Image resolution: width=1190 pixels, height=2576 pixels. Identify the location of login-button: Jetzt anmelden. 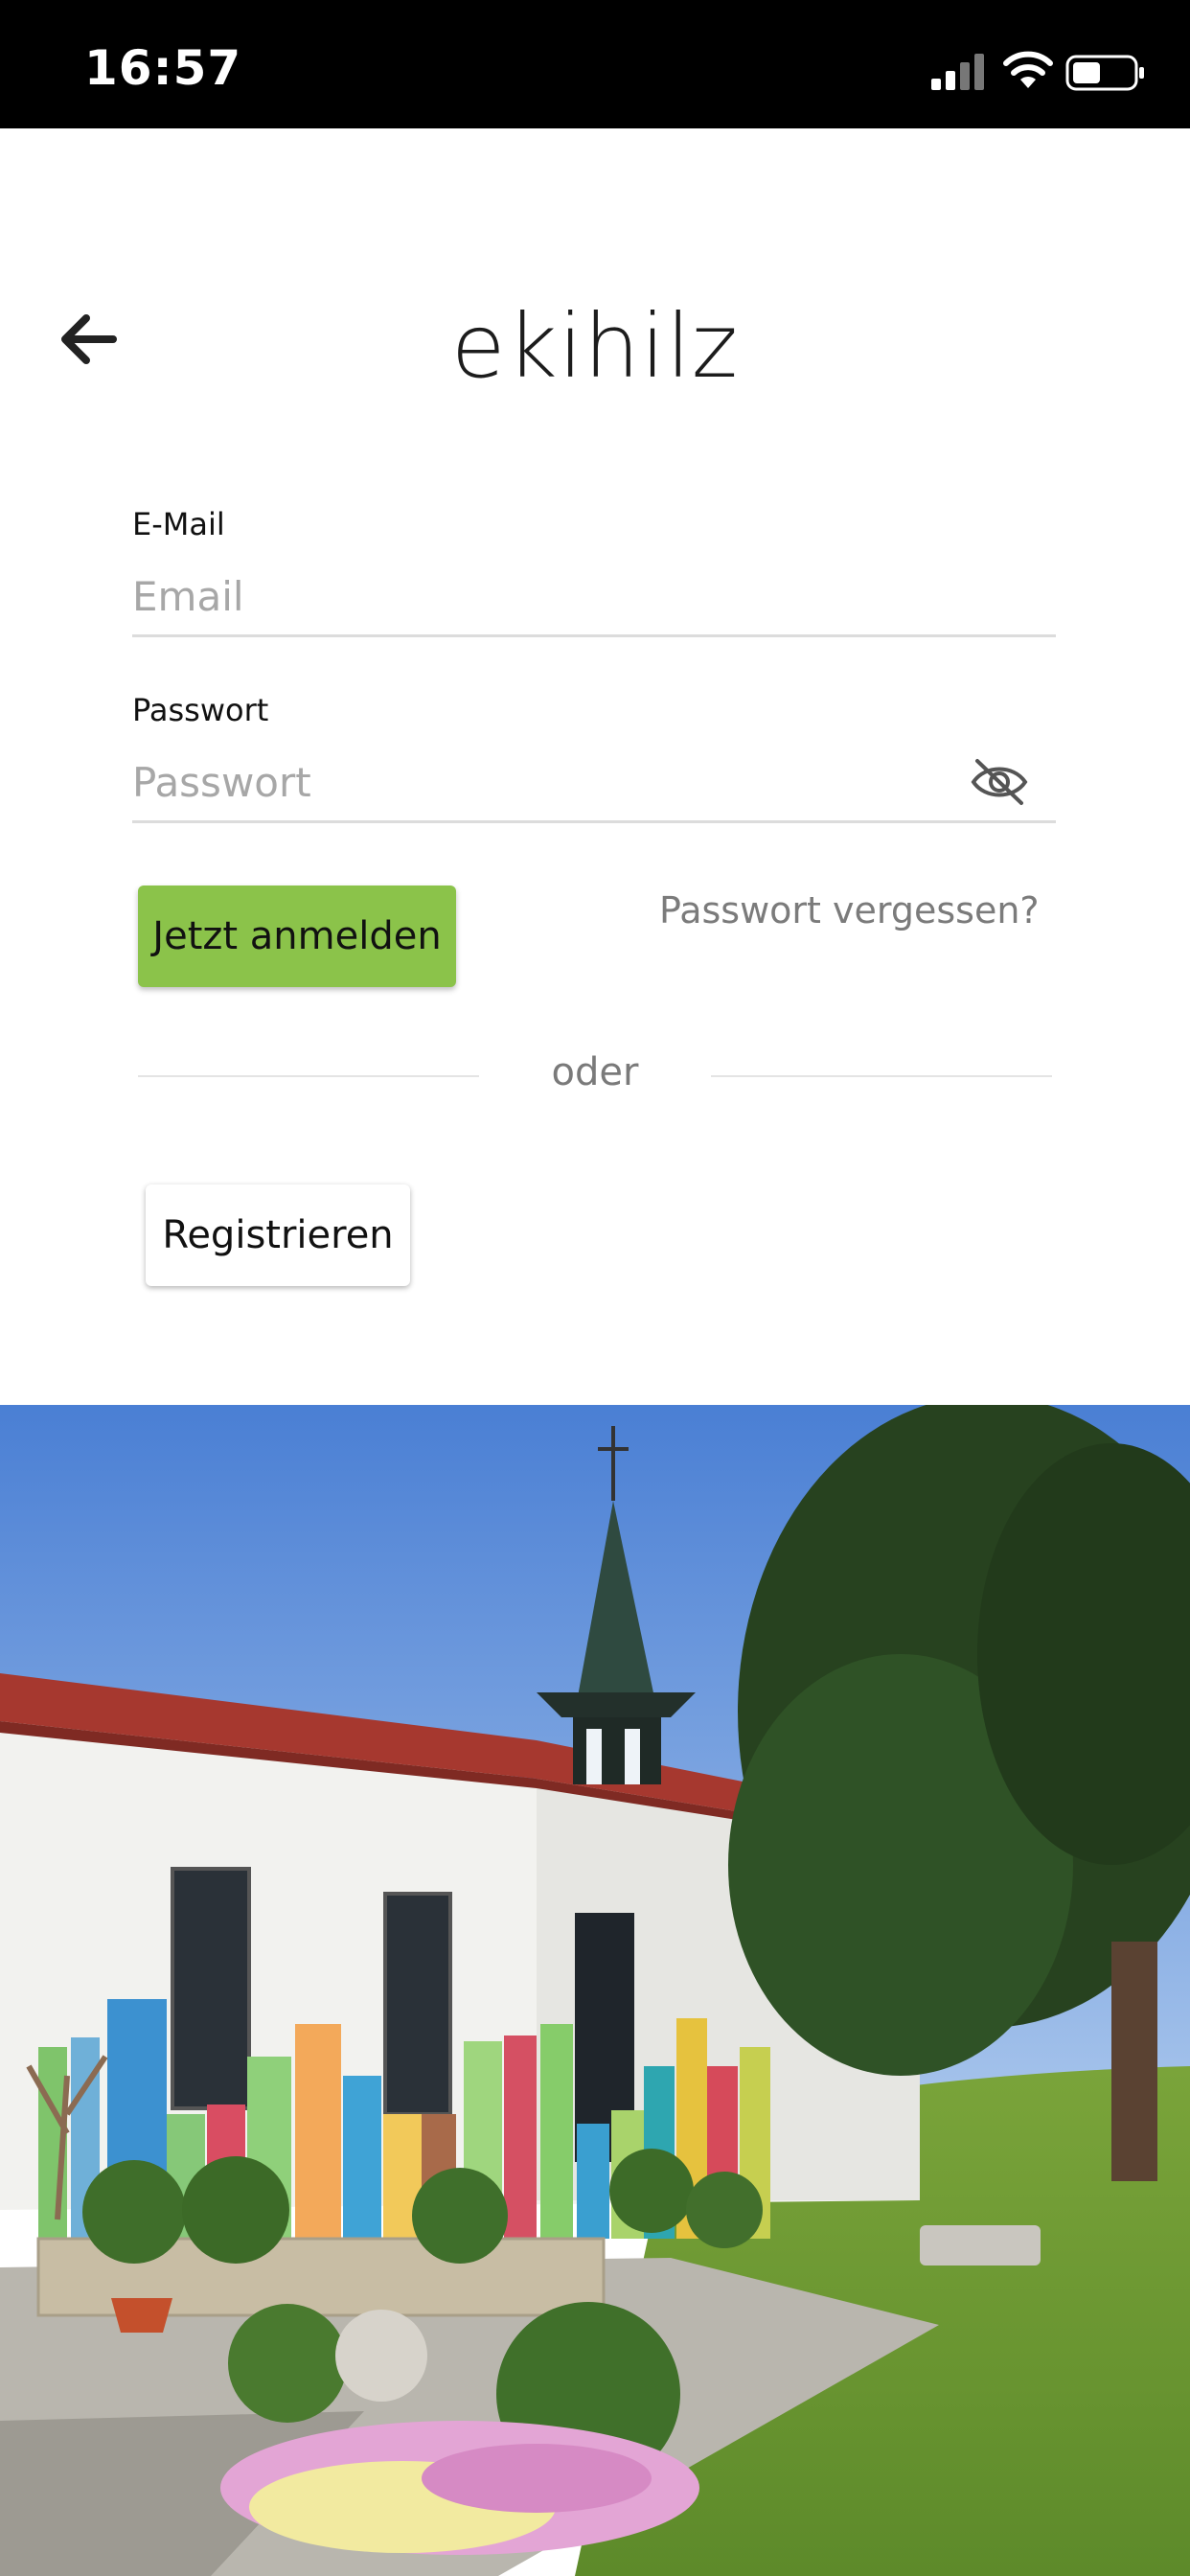
(297, 936).